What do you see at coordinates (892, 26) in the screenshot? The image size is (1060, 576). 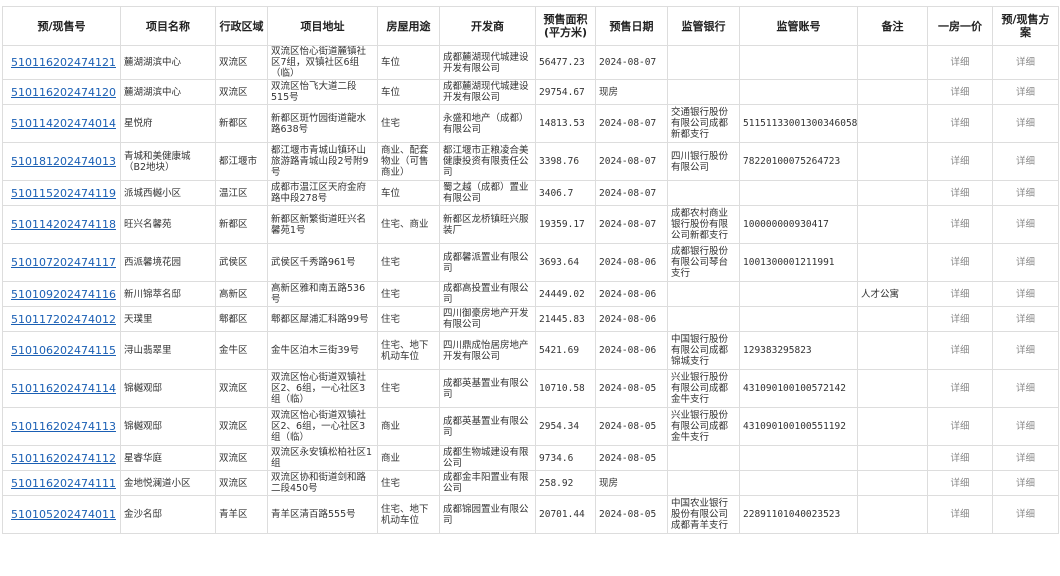 I see `header-note: 备注` at bounding box center [892, 26].